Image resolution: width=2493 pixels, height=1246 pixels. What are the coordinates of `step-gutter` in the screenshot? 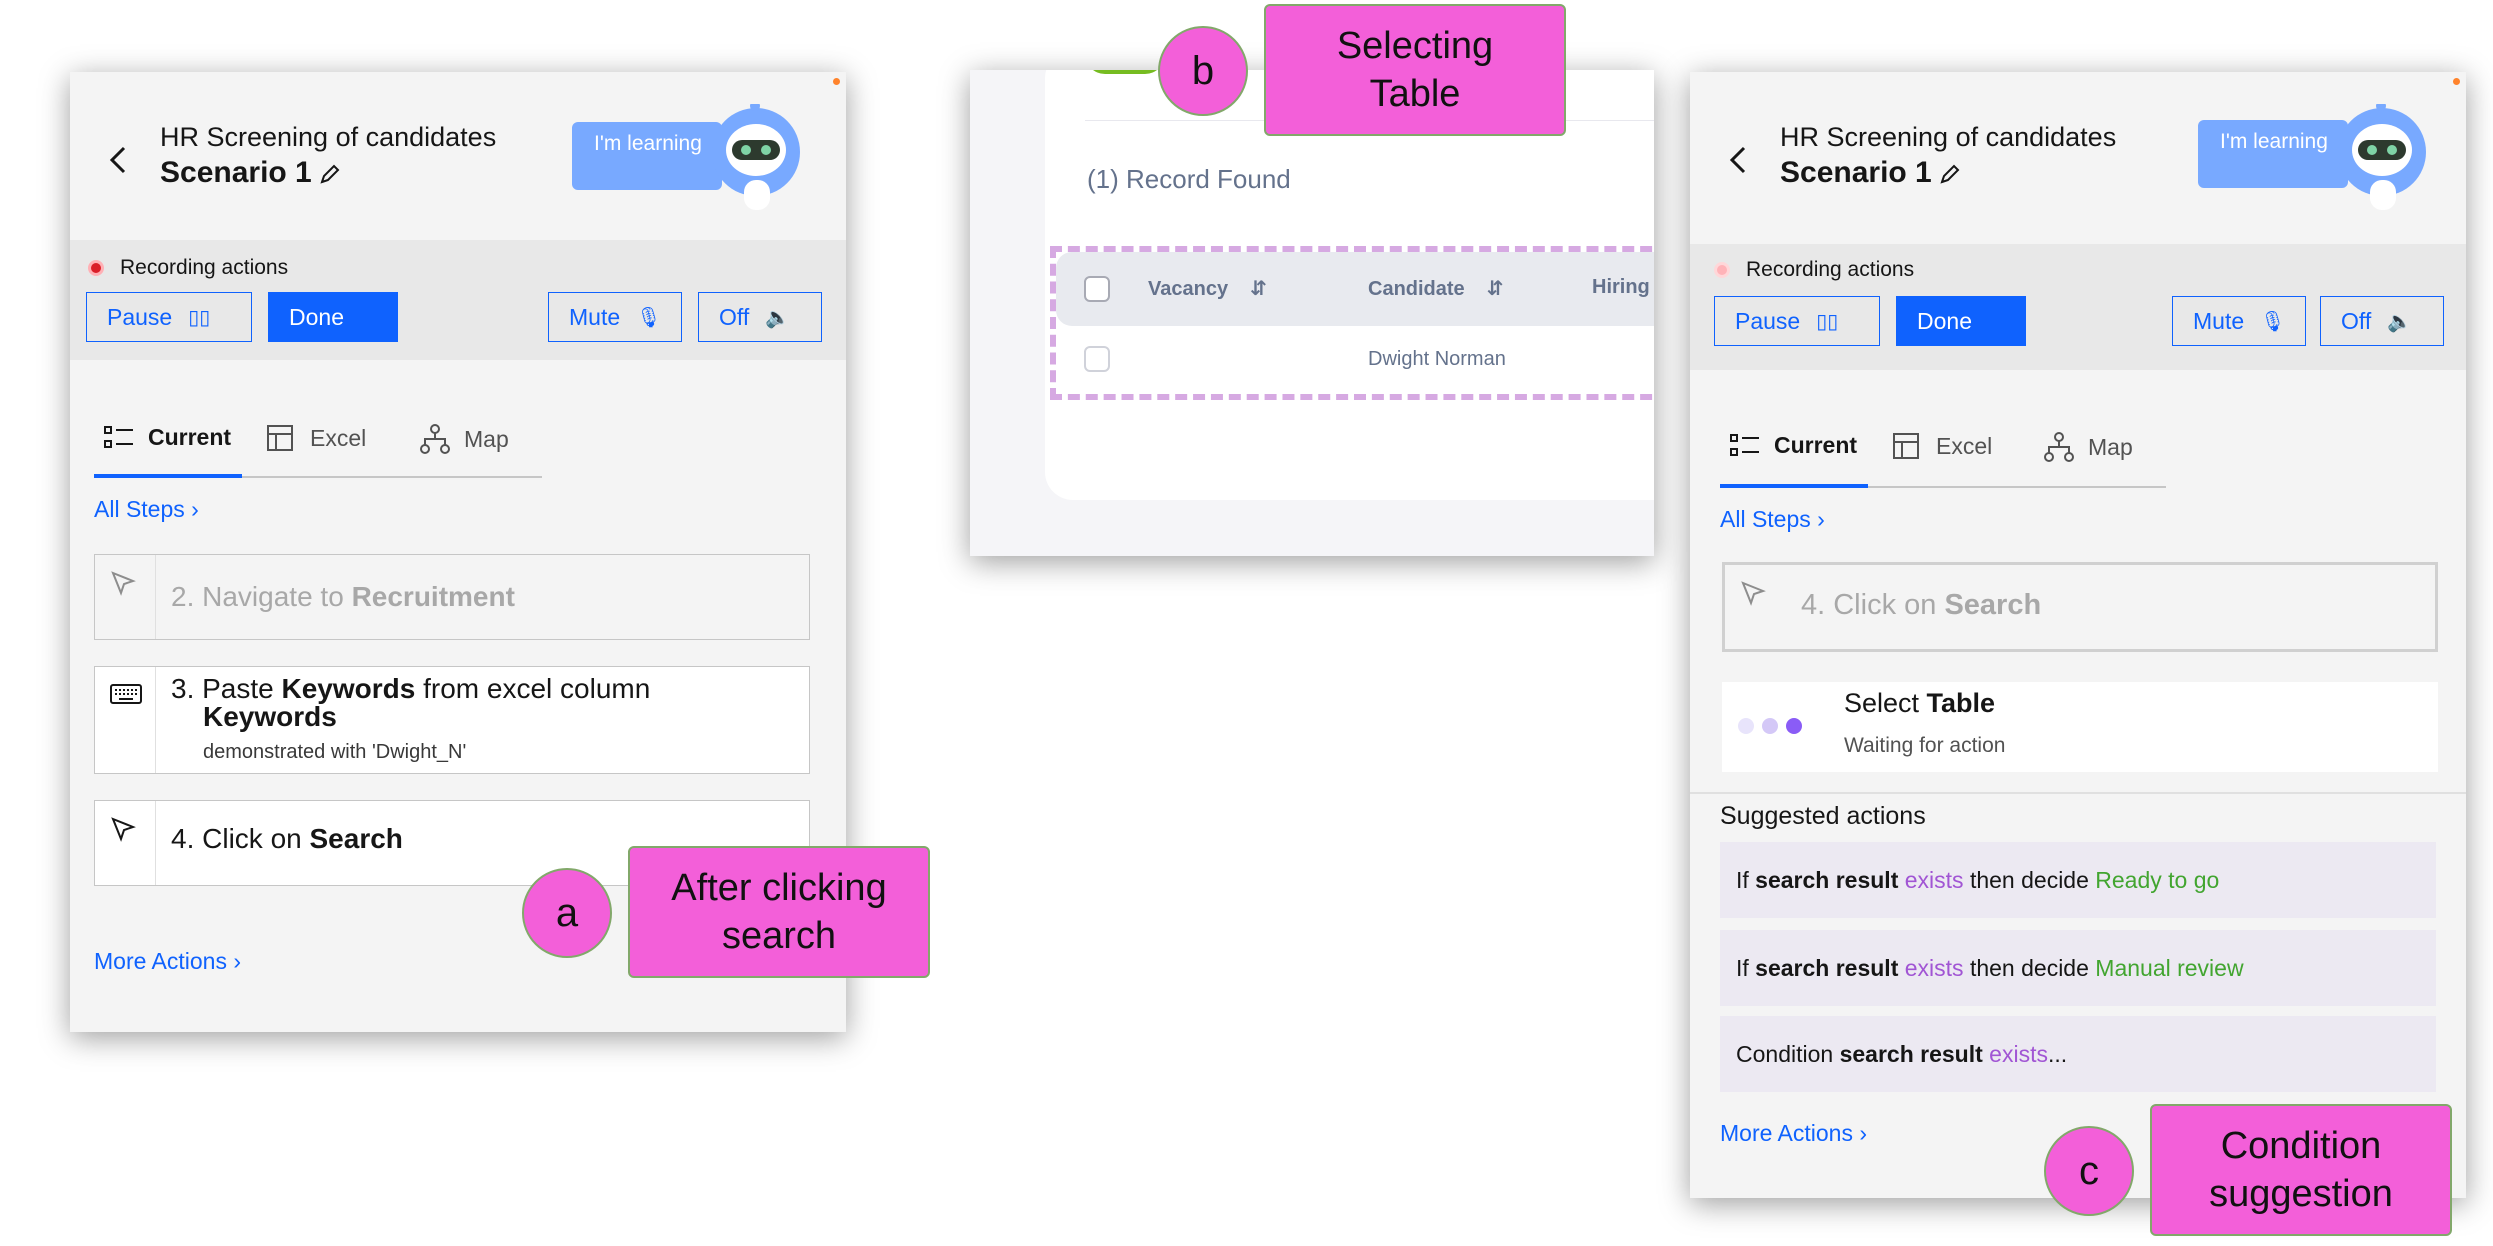 It's located at (125, 720).